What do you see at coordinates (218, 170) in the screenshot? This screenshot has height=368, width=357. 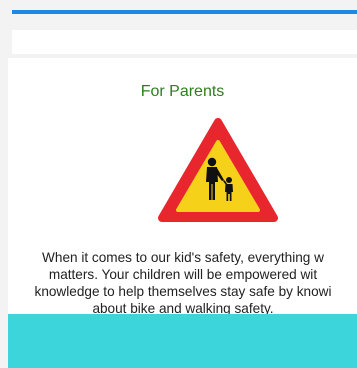 I see `pedestrian-sign-icon` at bounding box center [218, 170].